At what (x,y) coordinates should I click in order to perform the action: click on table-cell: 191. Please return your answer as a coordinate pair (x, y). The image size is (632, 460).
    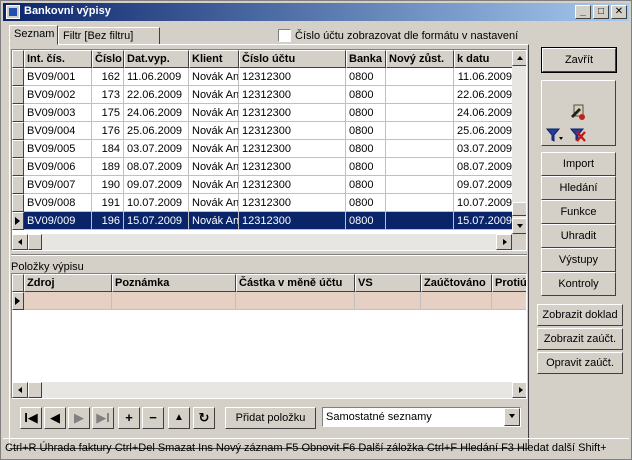
    Looking at the image, I should click on (108, 203).